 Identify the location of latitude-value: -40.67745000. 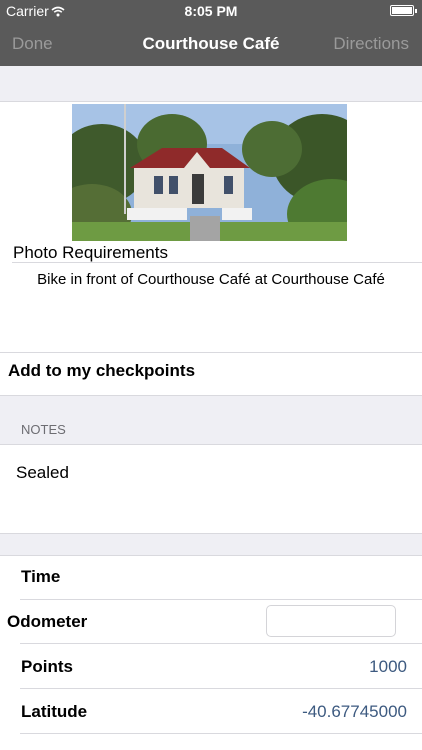
(354, 711).